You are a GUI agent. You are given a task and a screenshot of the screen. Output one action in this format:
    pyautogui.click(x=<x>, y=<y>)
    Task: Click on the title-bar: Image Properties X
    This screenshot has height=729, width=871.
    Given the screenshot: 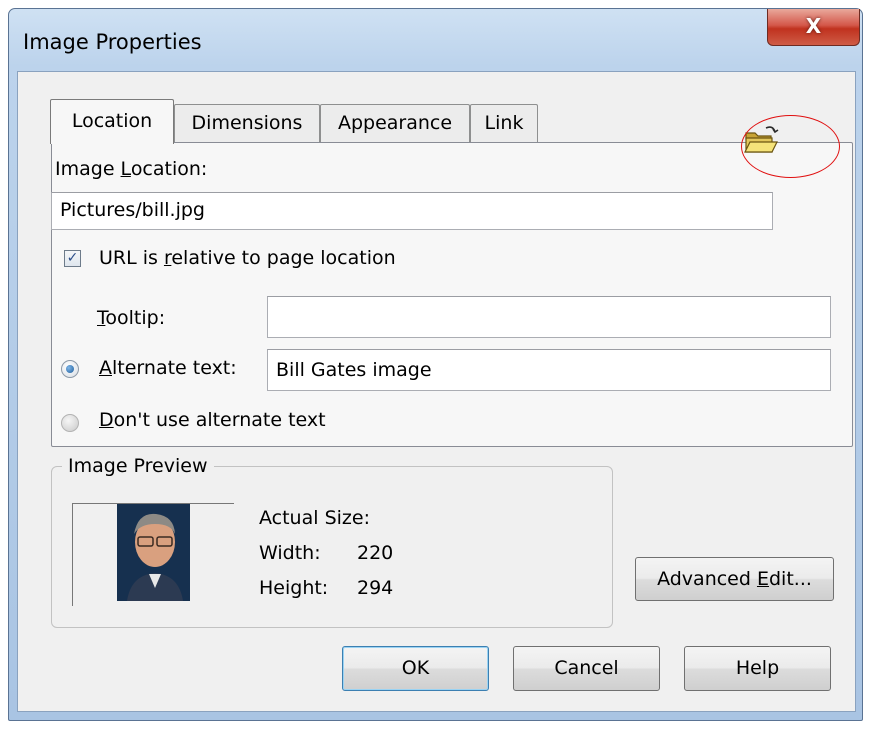 What is the action you would take?
    pyautogui.click(x=435, y=40)
    